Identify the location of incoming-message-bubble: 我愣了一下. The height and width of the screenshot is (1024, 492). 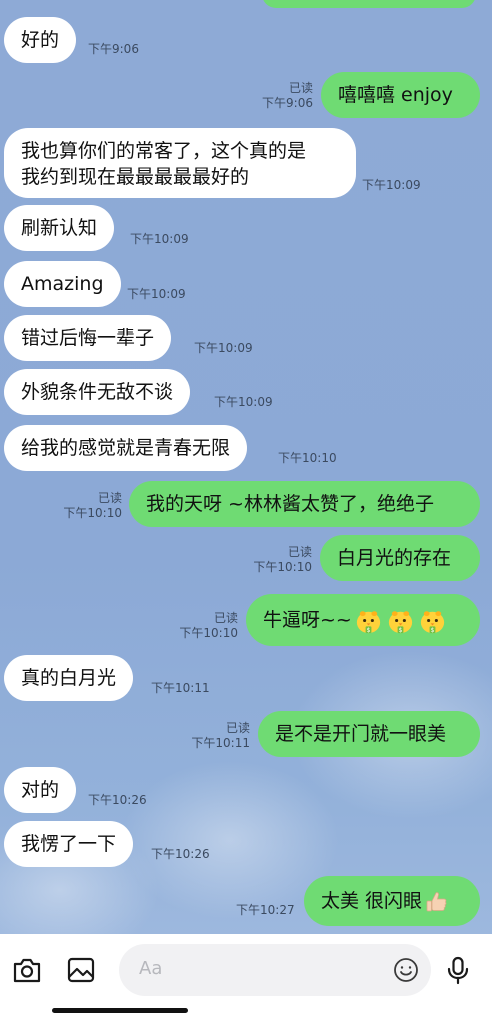
(69, 844).